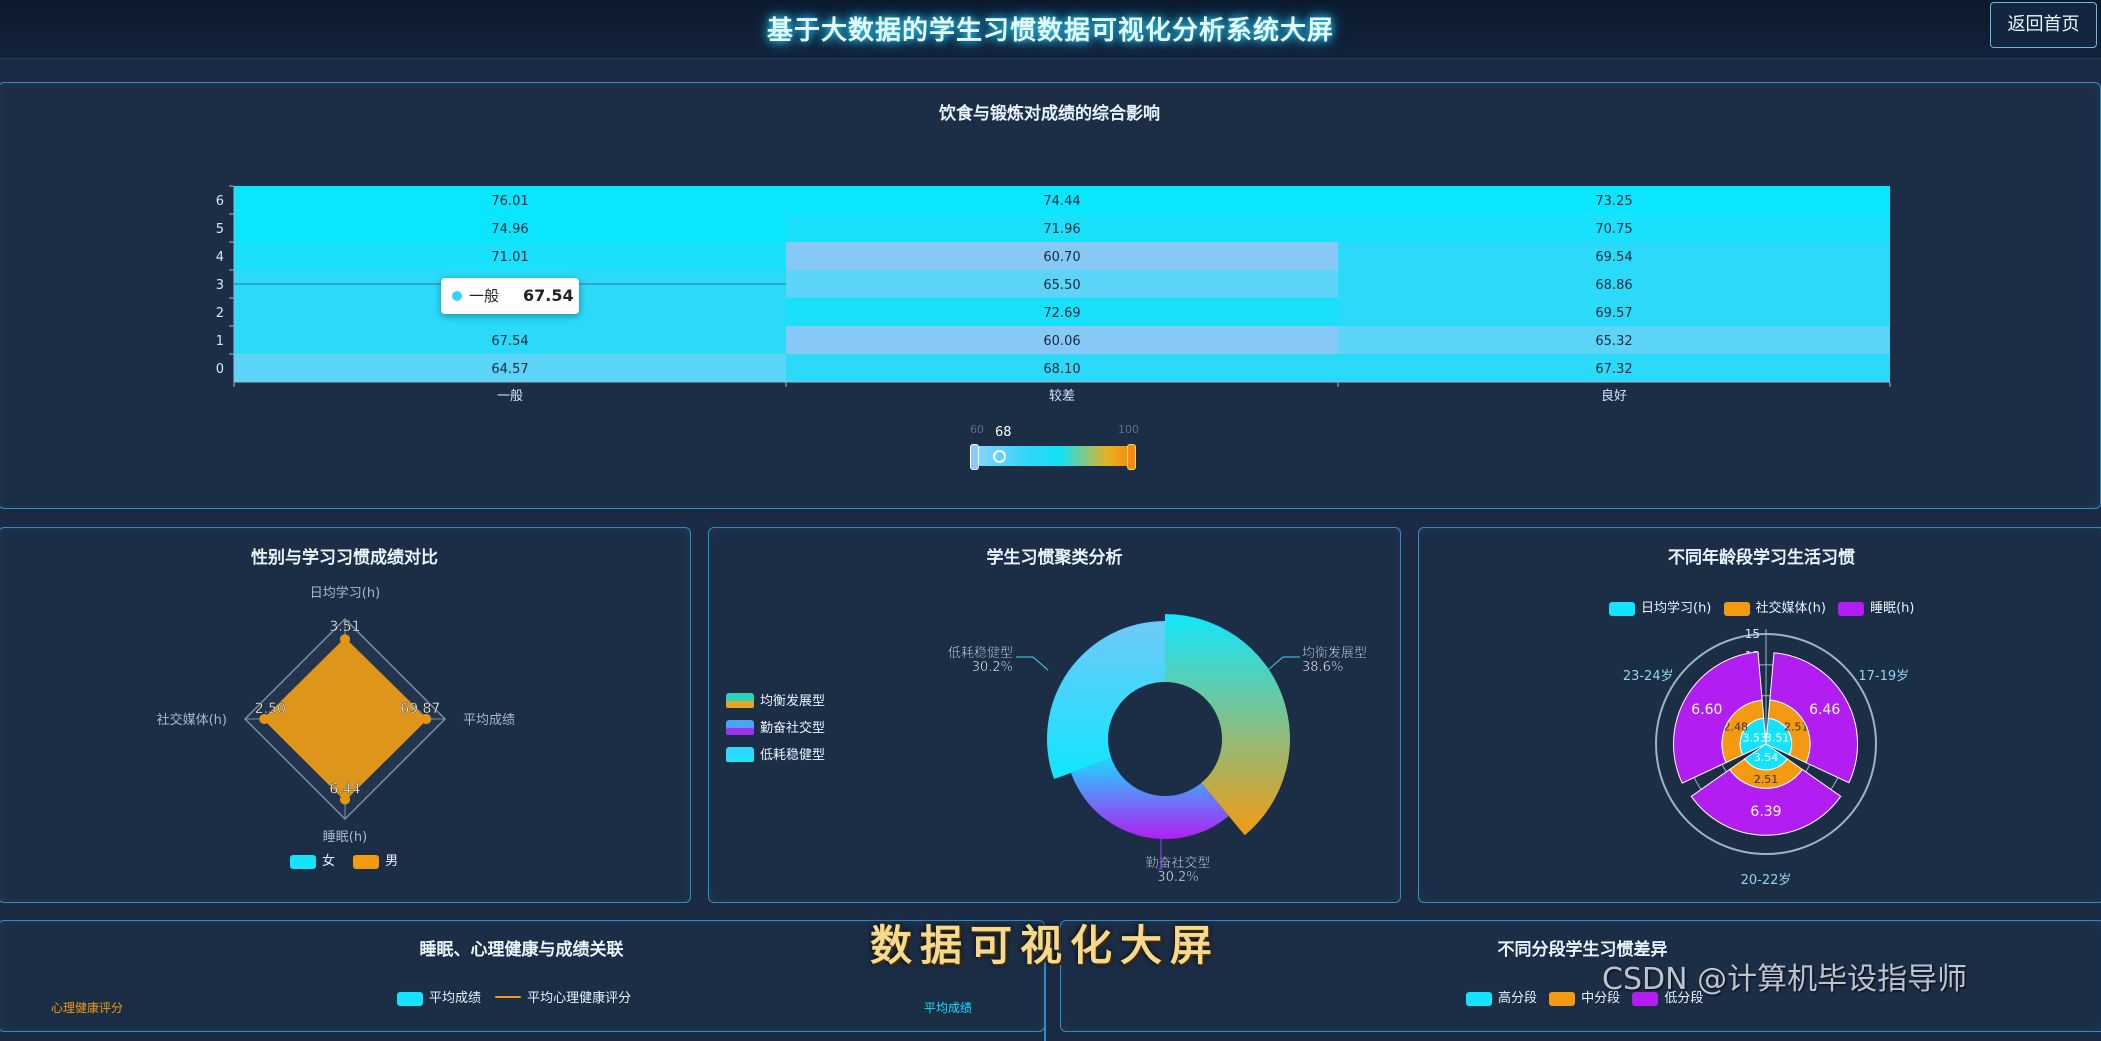 This screenshot has width=2101, height=1041. What do you see at coordinates (1061, 229) in the screenshot?
I see `heatmap-cell-label: 71.96` at bounding box center [1061, 229].